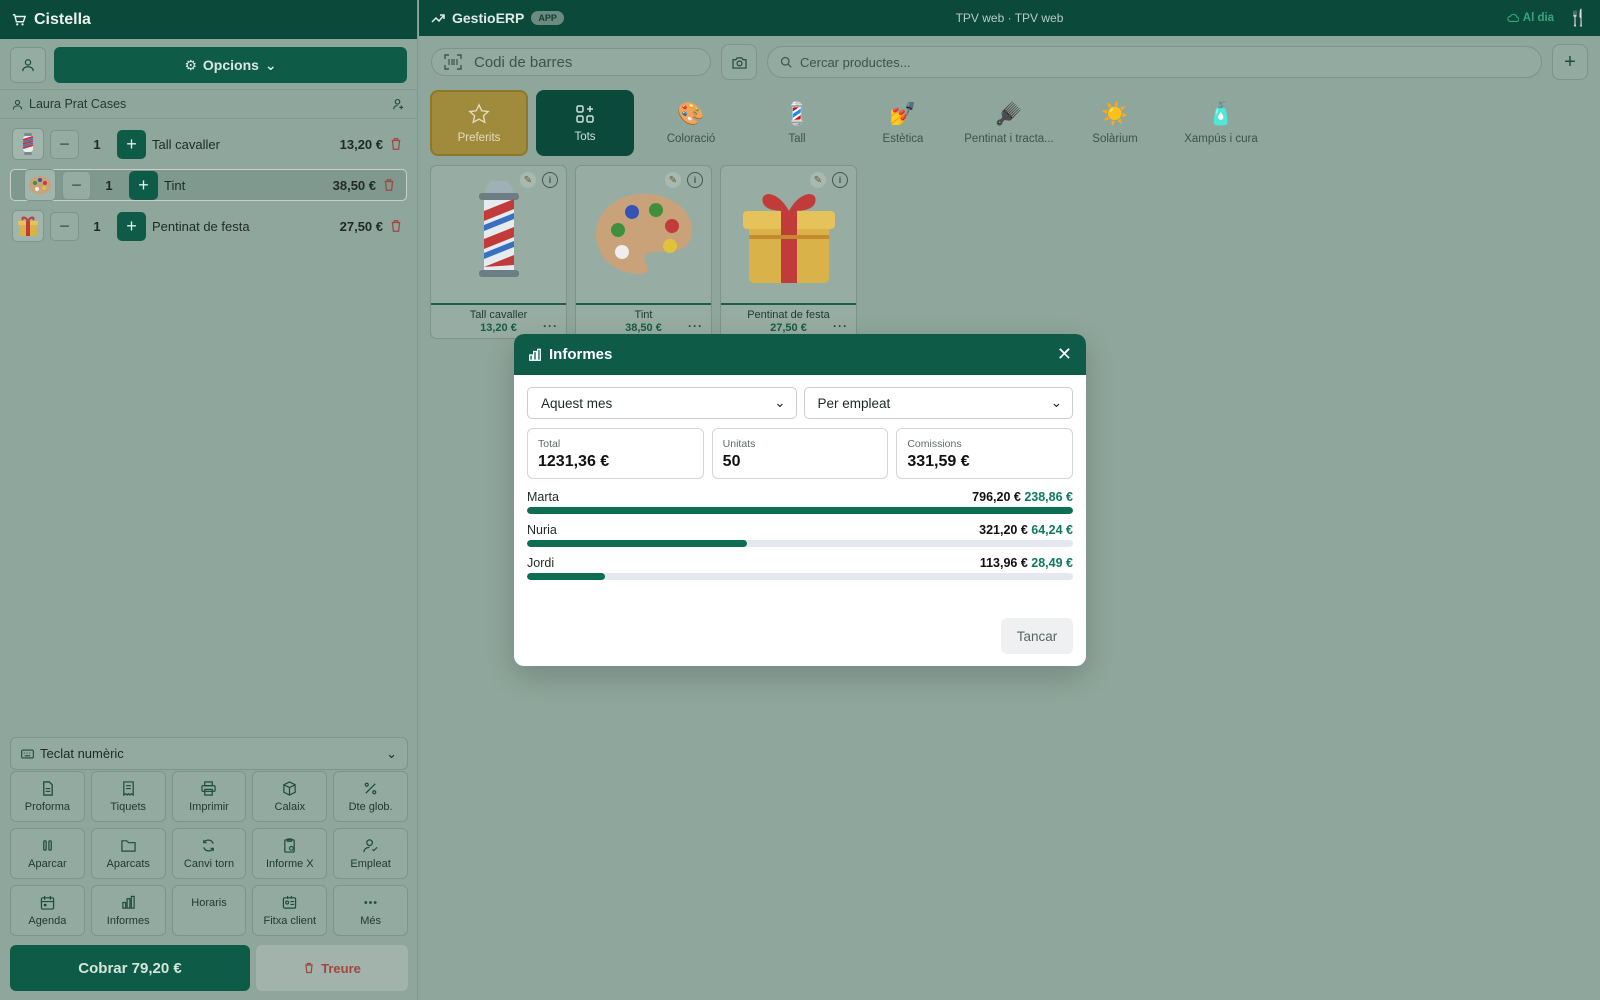  What do you see at coordinates (1578, 18) in the screenshot?
I see `restaurant-icon: 🍴` at bounding box center [1578, 18].